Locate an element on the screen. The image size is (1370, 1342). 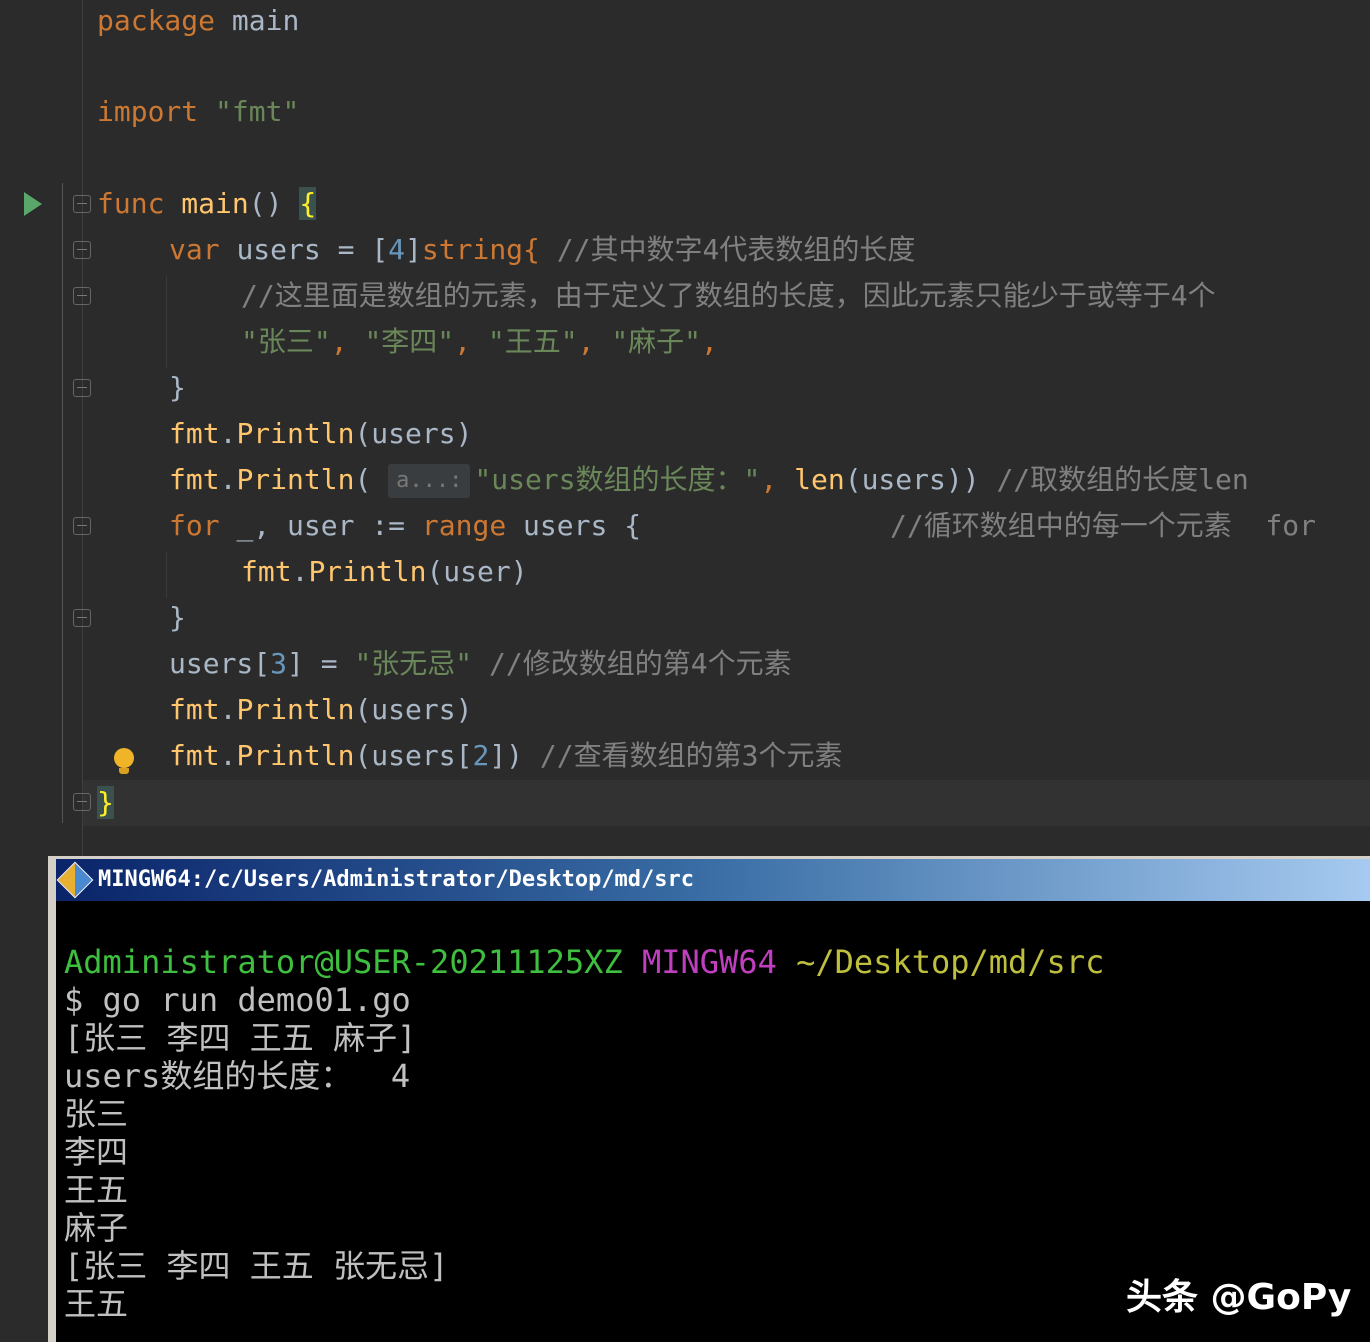
string-literal: "王五" is located at coordinates (532, 341).